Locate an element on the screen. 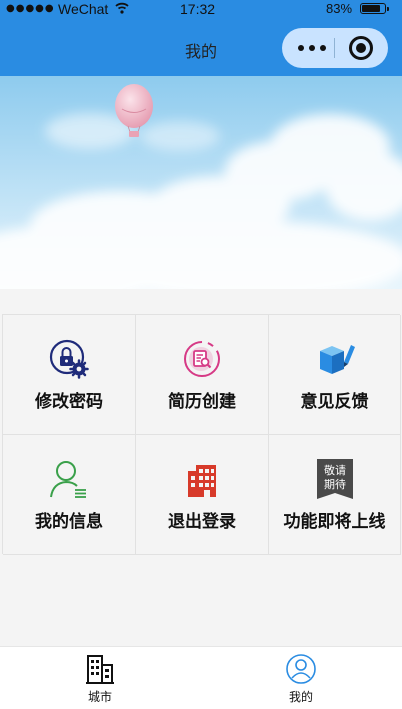  wifi-icon is located at coordinates (122, 8).